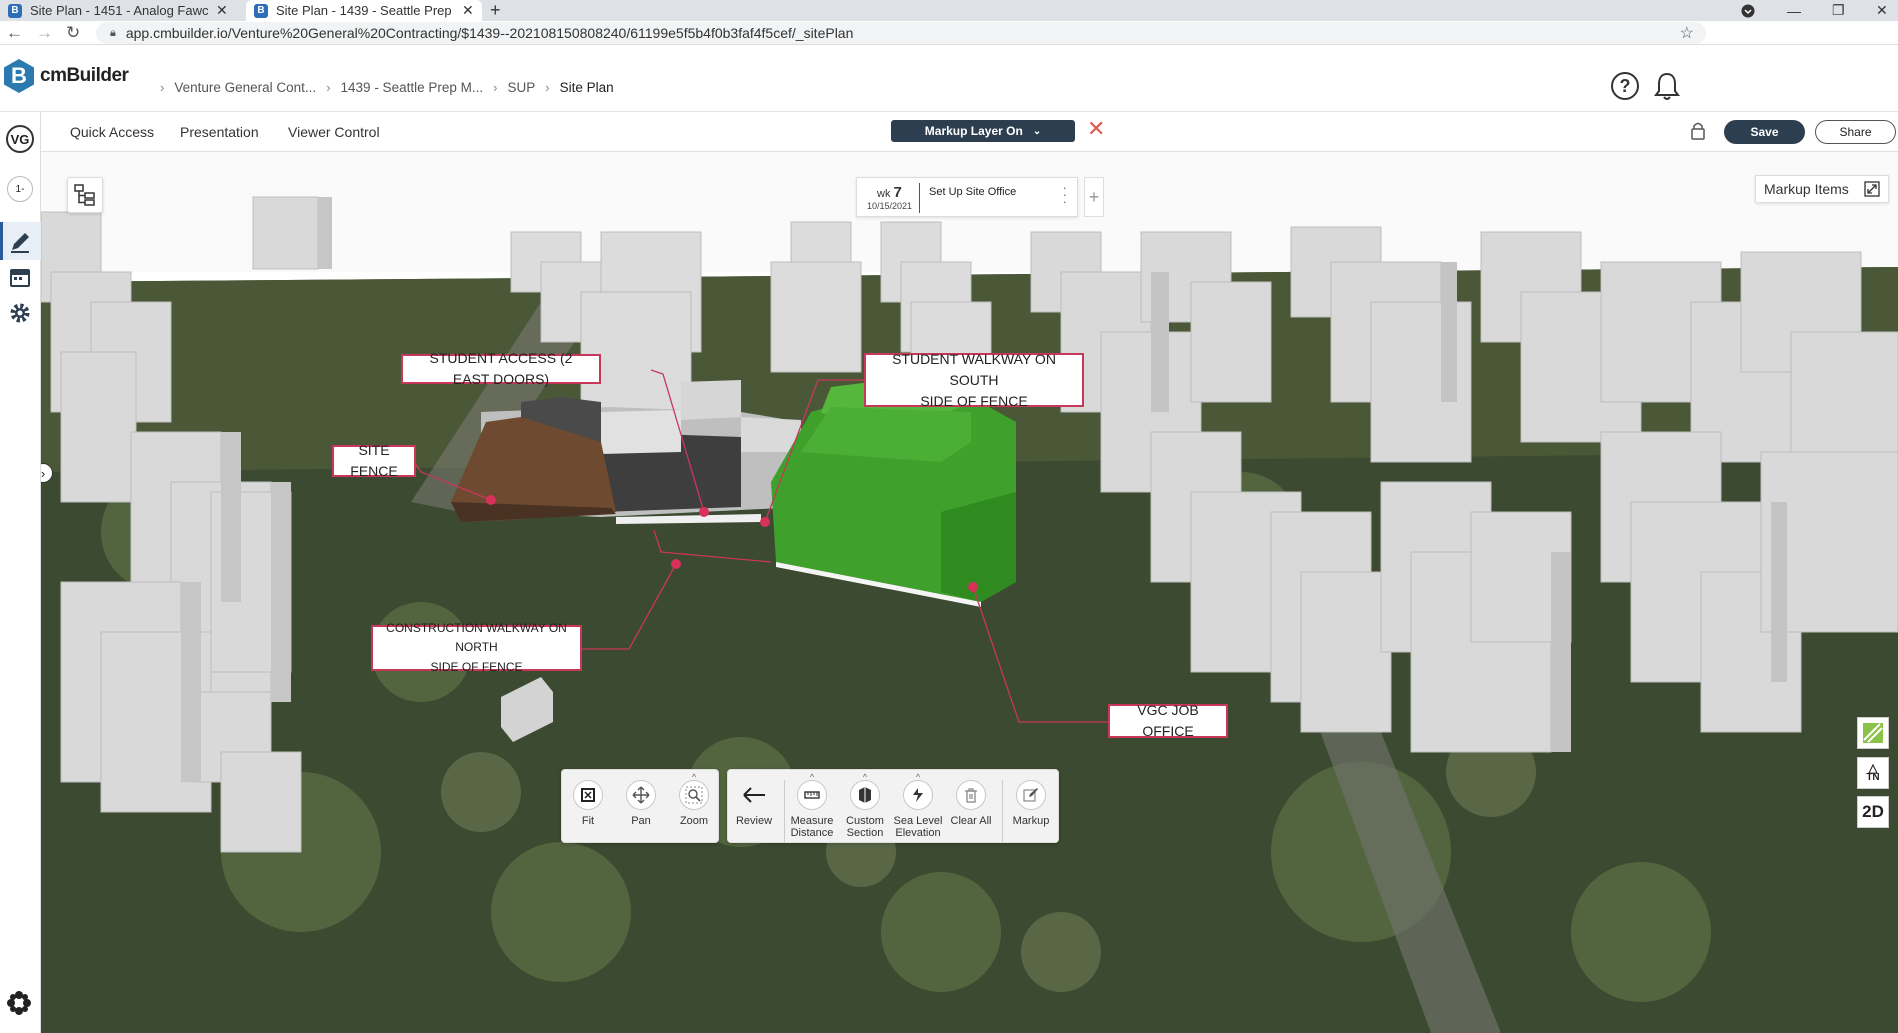 The height and width of the screenshot is (1033, 1898). Describe the element at coordinates (84, 75) in the screenshot. I see `brand-name: cmBuilder` at that location.